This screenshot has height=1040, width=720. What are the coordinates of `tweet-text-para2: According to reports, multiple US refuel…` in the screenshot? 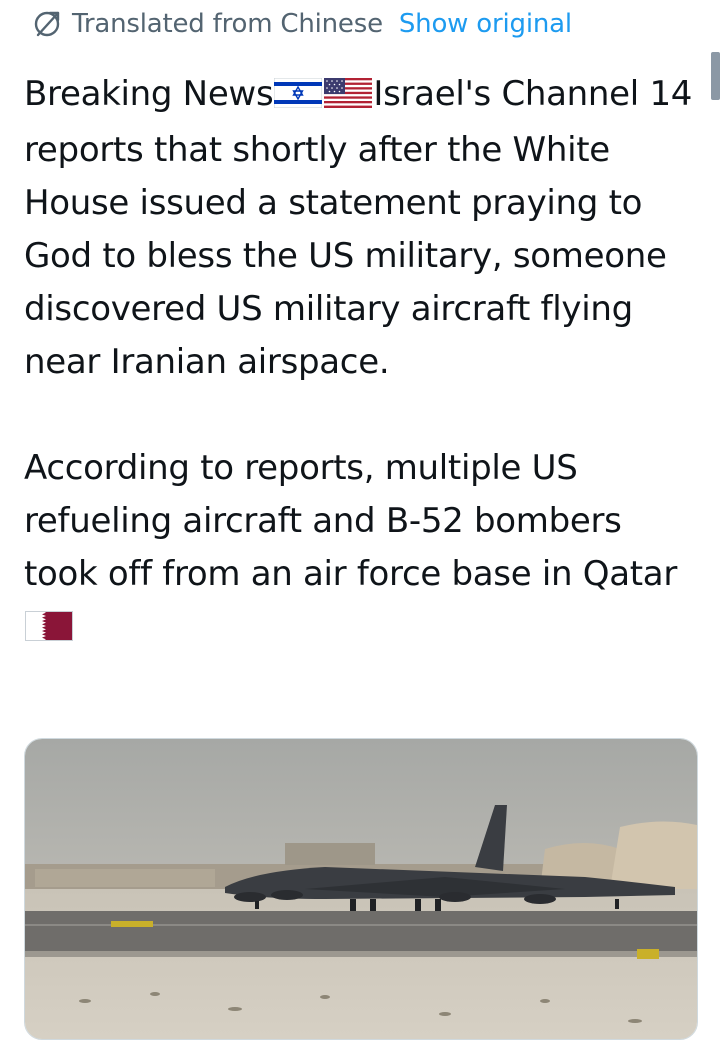 It's located at (350, 521).